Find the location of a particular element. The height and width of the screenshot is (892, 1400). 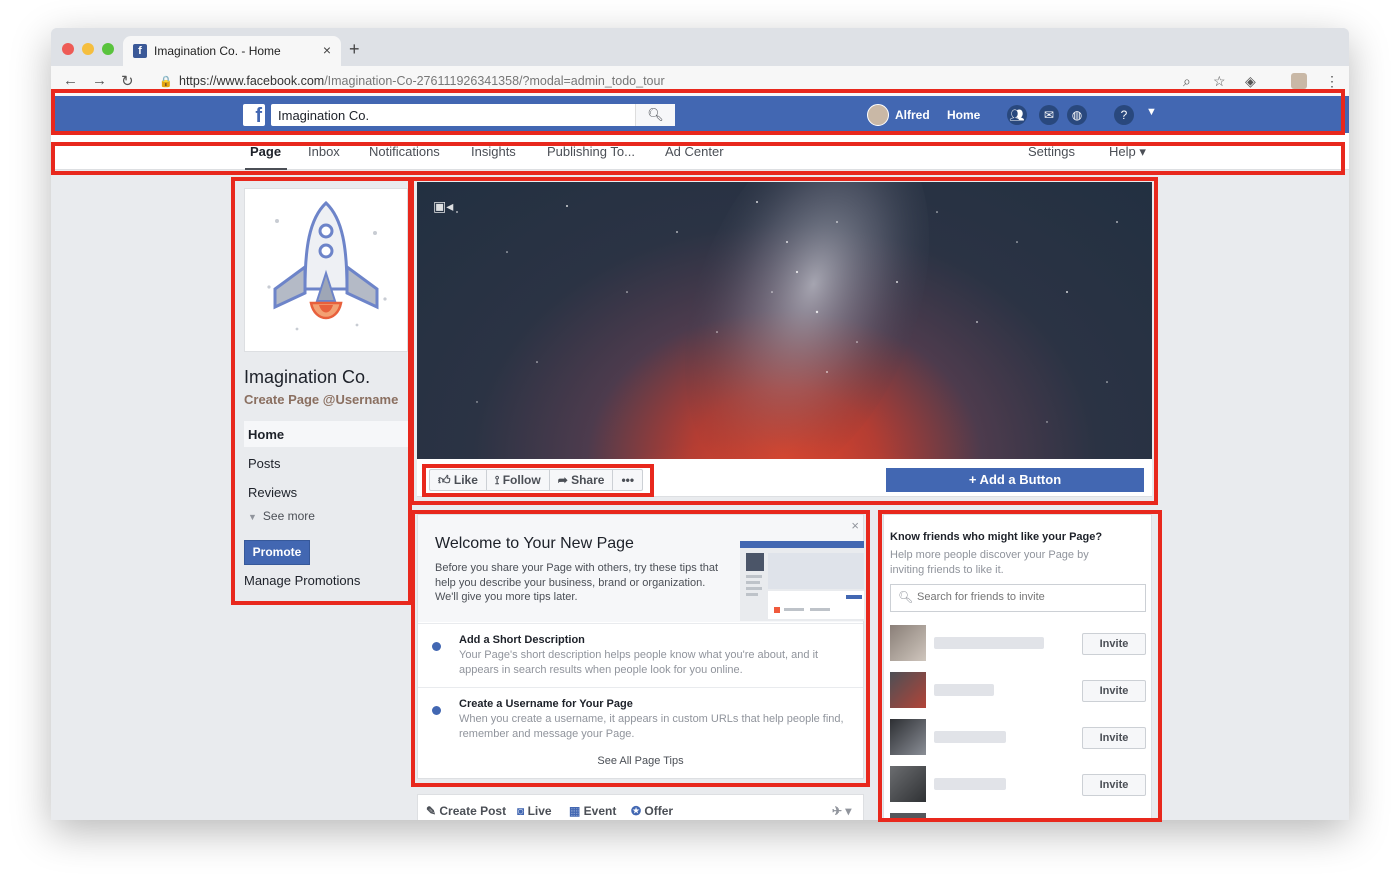

search-icon: 🔍︎ is located at coordinates (655, 115).